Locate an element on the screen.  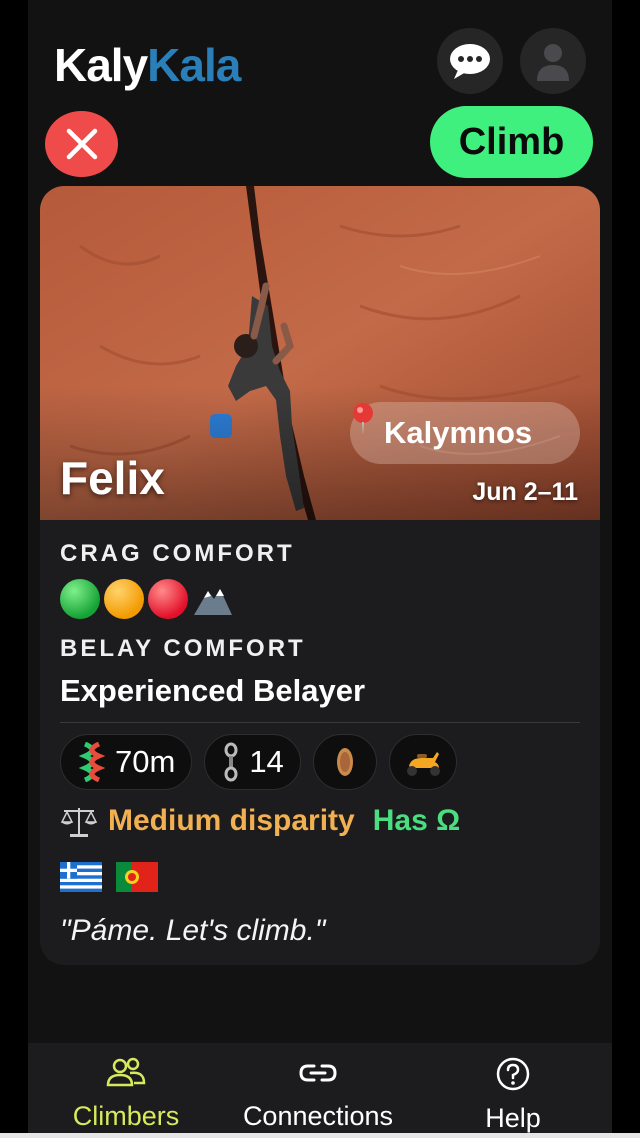
logo-part-kaly: Kaly is located at coordinates (101, 65).